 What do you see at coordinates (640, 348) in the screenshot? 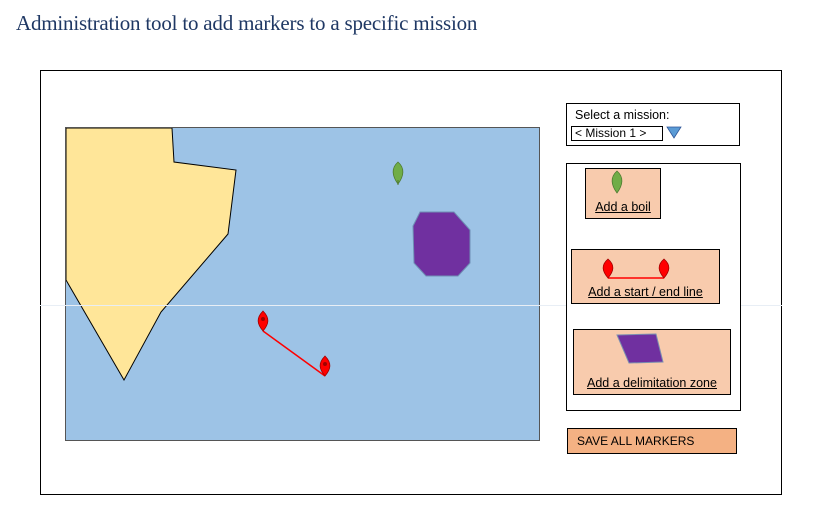
I see `polygon-icon` at bounding box center [640, 348].